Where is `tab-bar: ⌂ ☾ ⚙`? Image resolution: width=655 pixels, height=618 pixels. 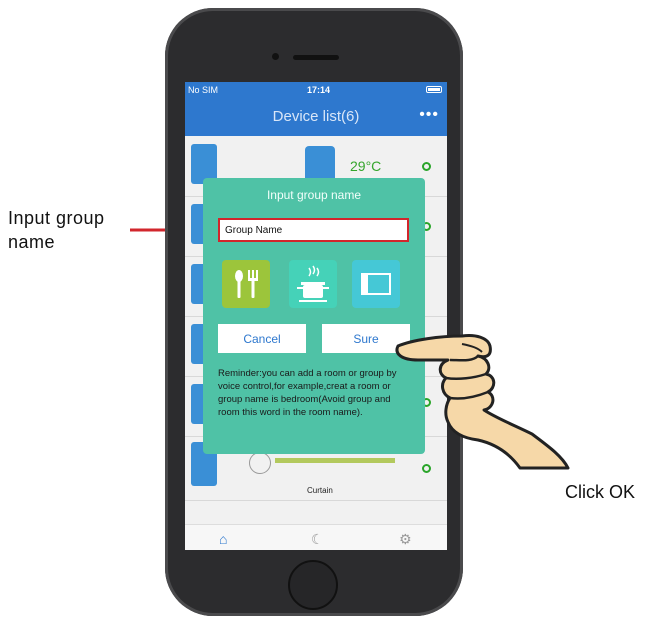
tab-bar: ⌂ ☾ ⚙ is located at coordinates (316, 537).